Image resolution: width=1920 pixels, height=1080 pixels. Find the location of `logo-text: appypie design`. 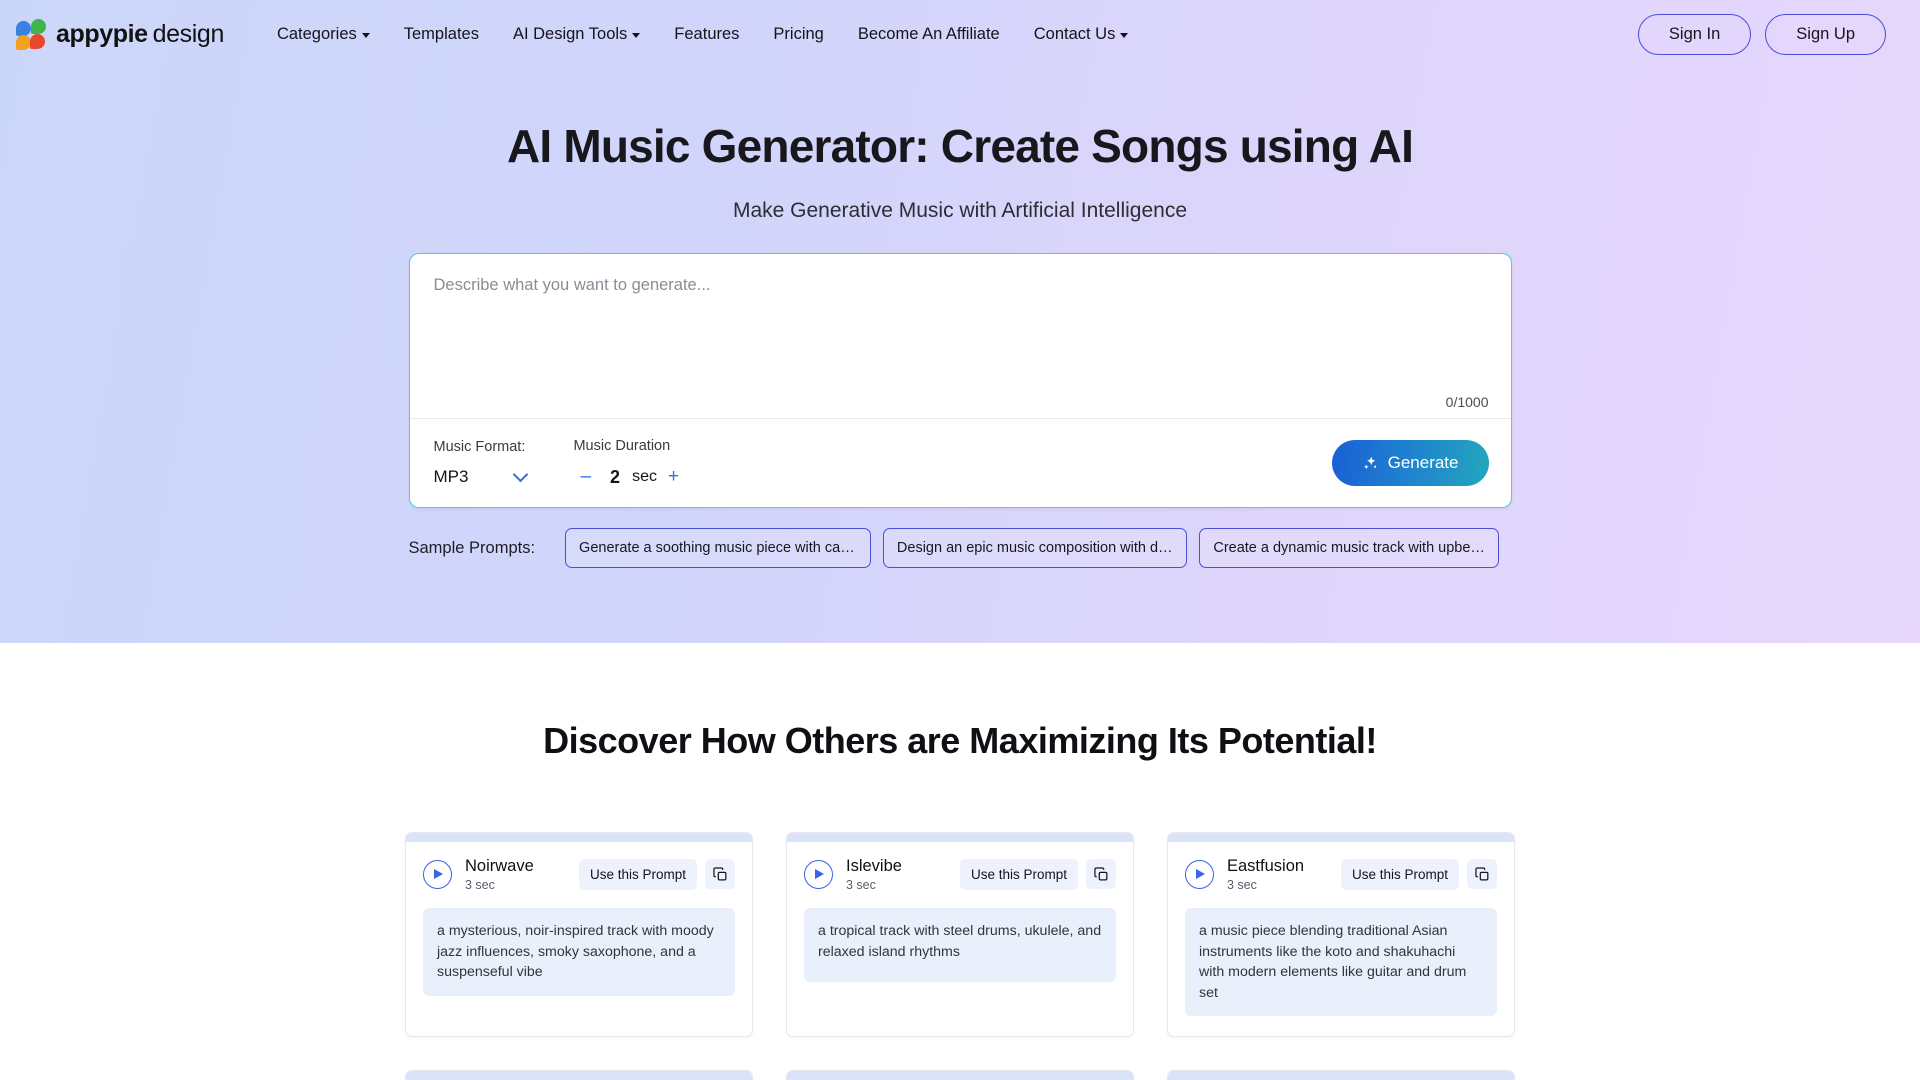

logo-text: appypie design is located at coordinates (140, 34).